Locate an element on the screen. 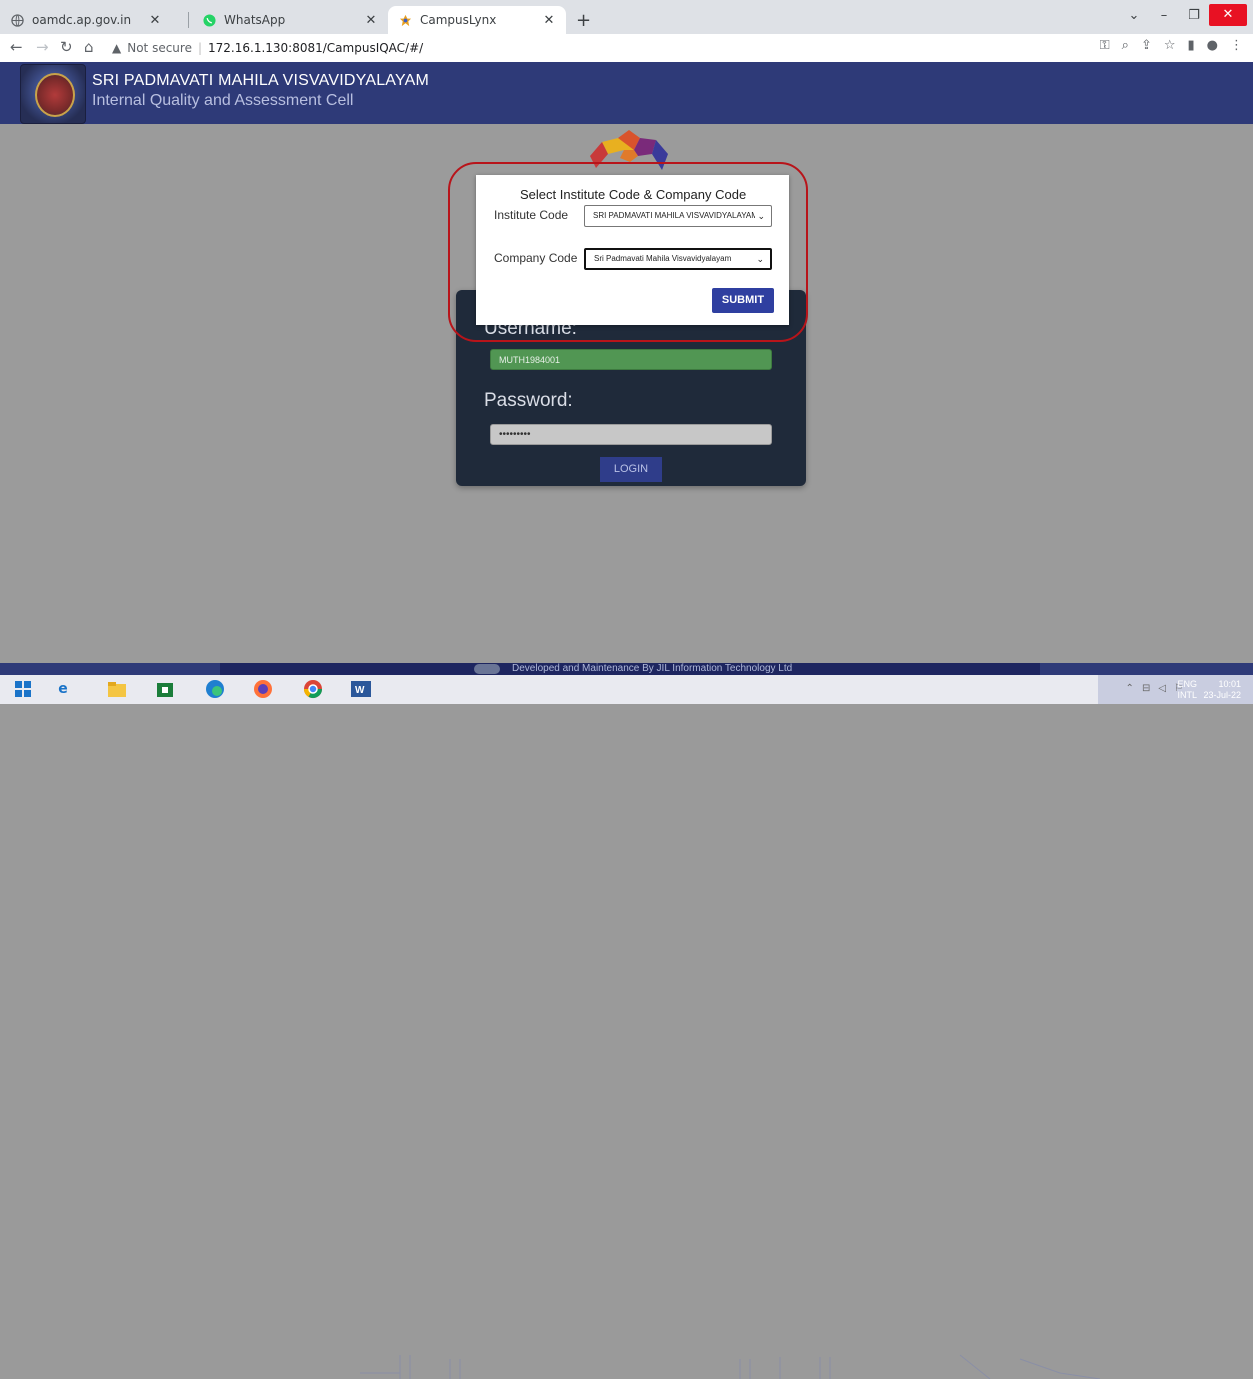 Image resolution: width=1253 pixels, height=1379 pixels. new-tab-button: + is located at coordinates (583, 20).